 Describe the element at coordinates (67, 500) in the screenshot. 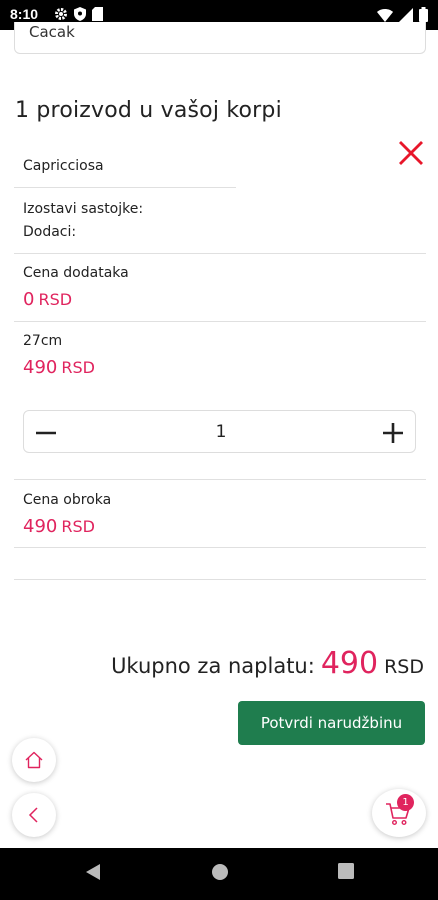

I see `meal-price-label: Cena obroka` at that location.